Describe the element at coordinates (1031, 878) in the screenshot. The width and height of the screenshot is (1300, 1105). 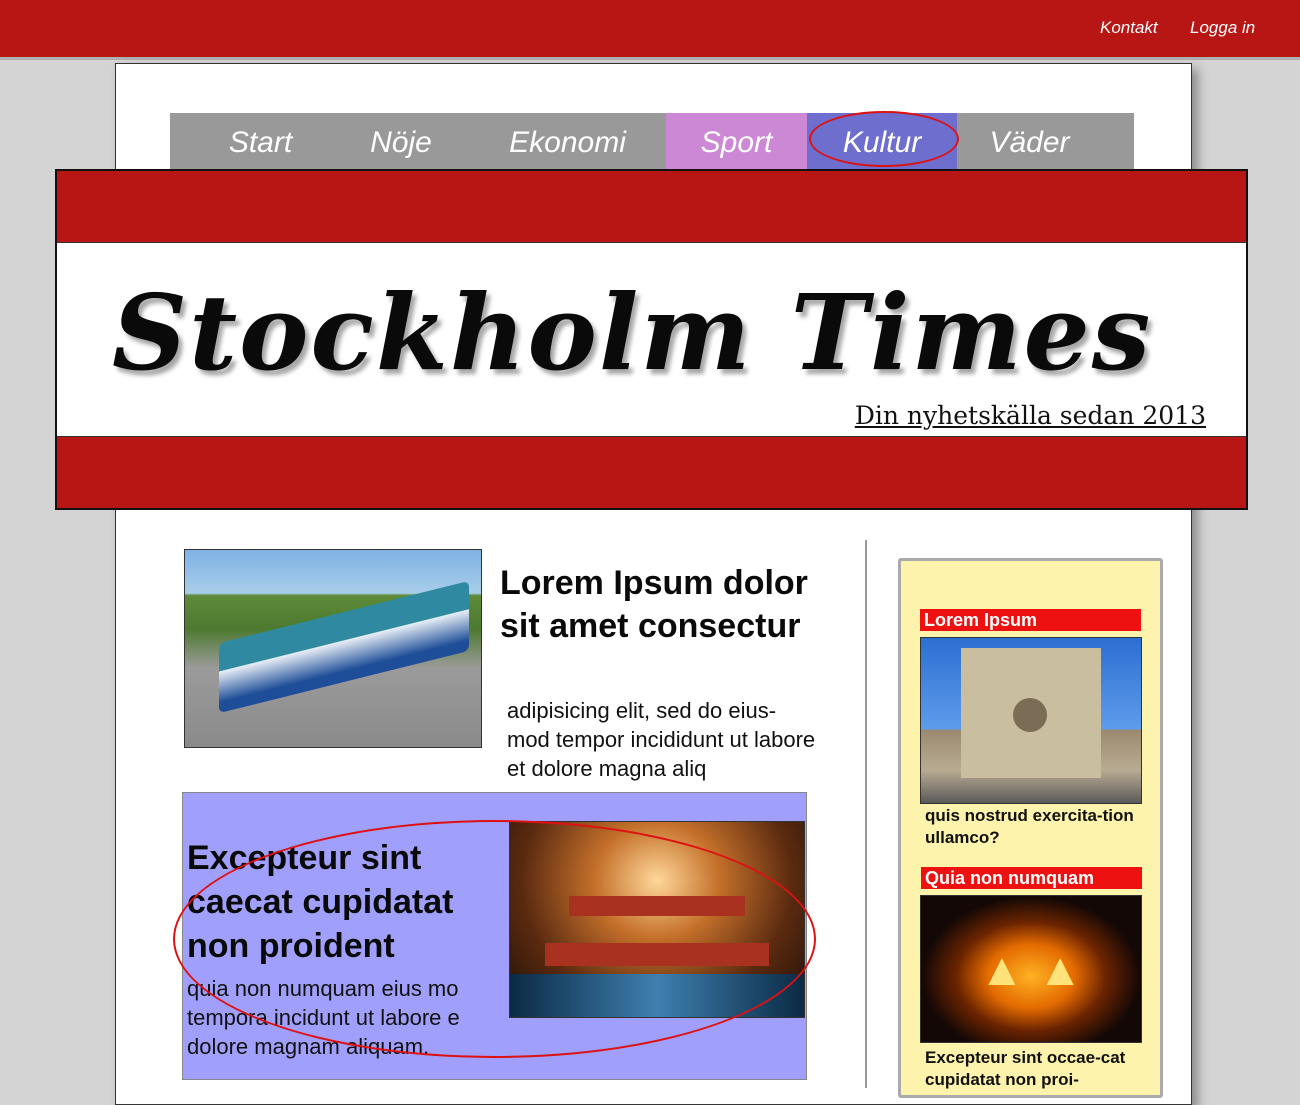
I see `sidebar-item-label: Quia non numquam` at that location.